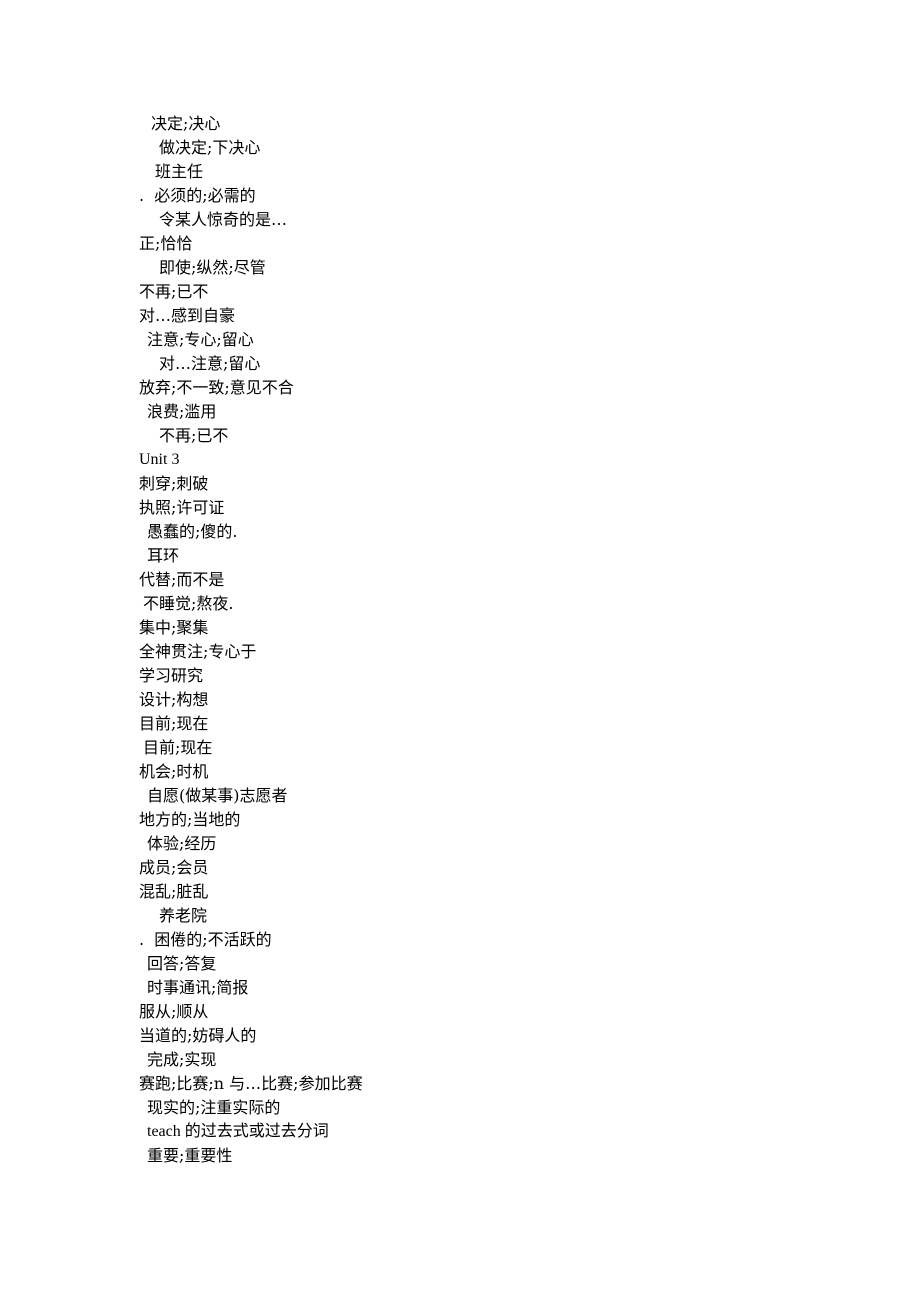 This screenshot has height=1302, width=920. Describe the element at coordinates (182, 1059) in the screenshot. I see `vocab-definition-line: 完成;实现` at that location.